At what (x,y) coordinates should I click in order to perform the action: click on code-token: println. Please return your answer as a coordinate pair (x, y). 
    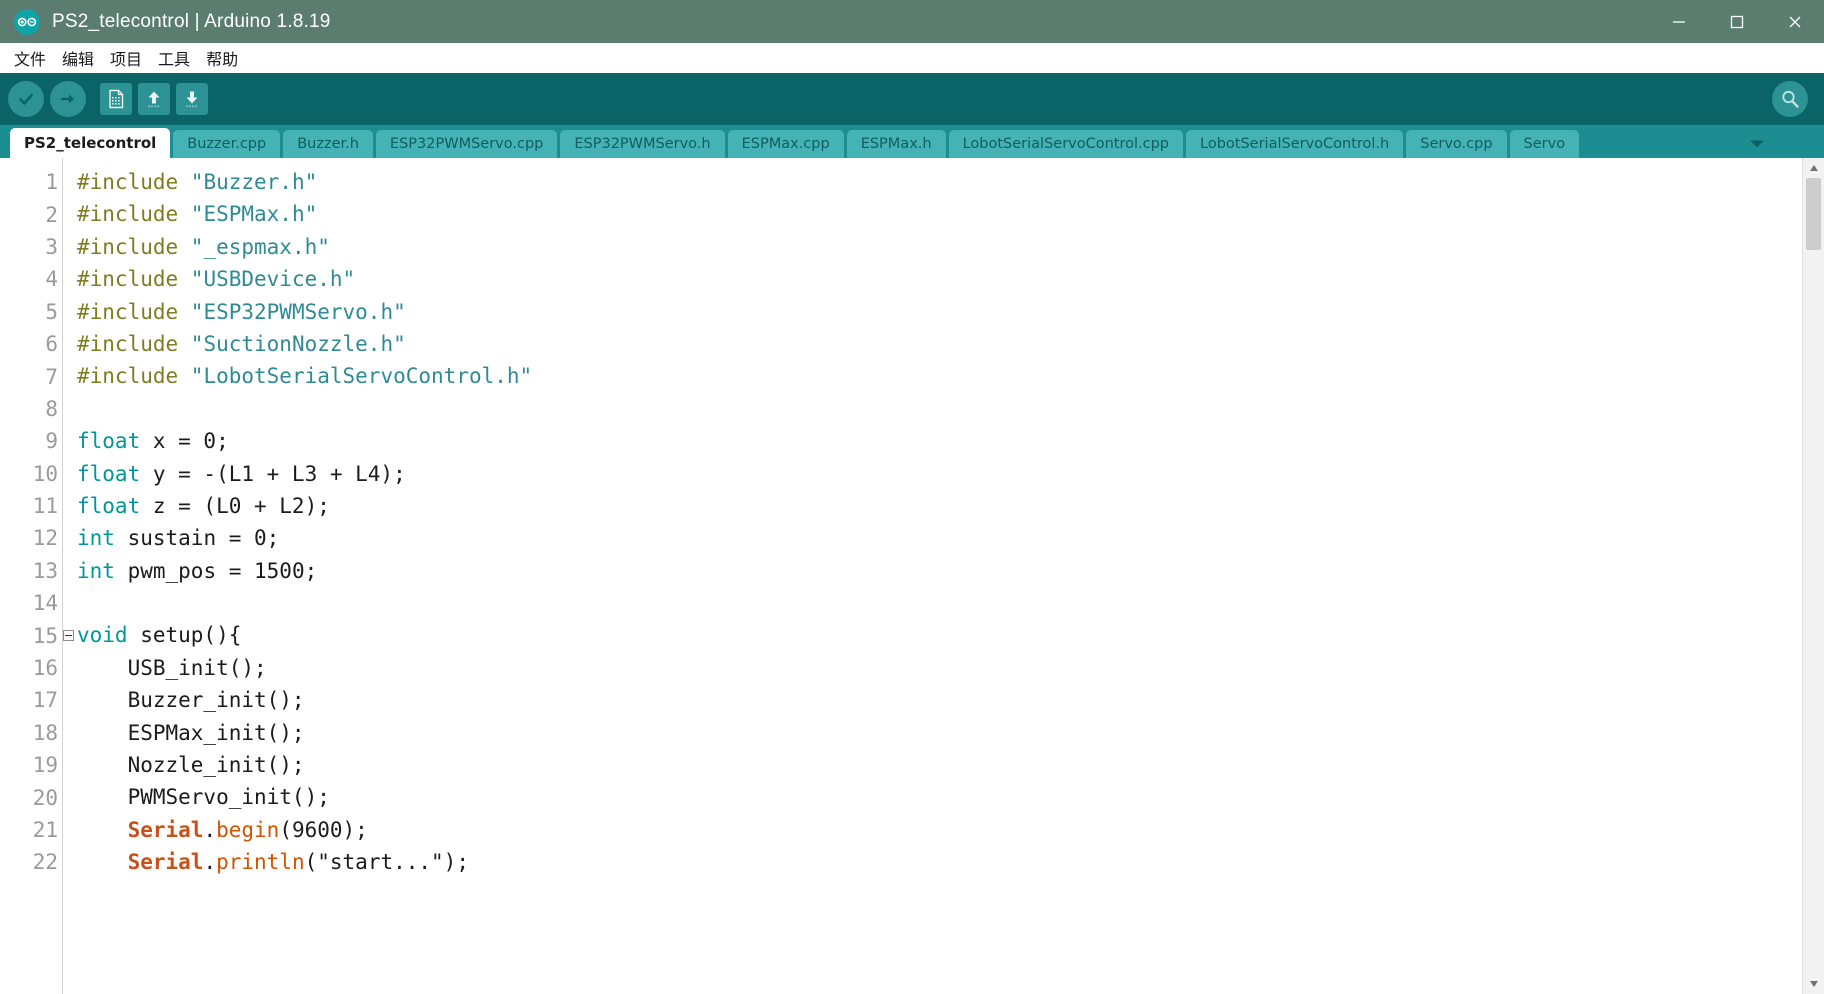
    Looking at the image, I should click on (260, 862).